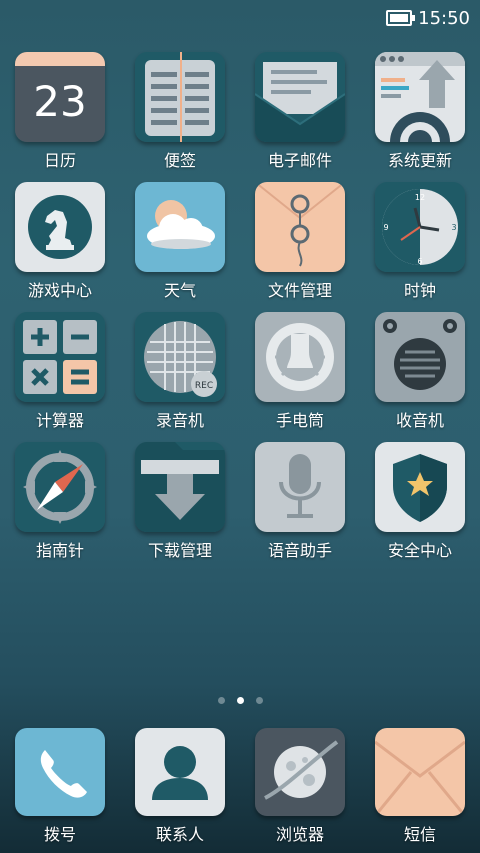 The width and height of the screenshot is (480, 853). I want to click on app-label: 指南针, so click(59, 550).